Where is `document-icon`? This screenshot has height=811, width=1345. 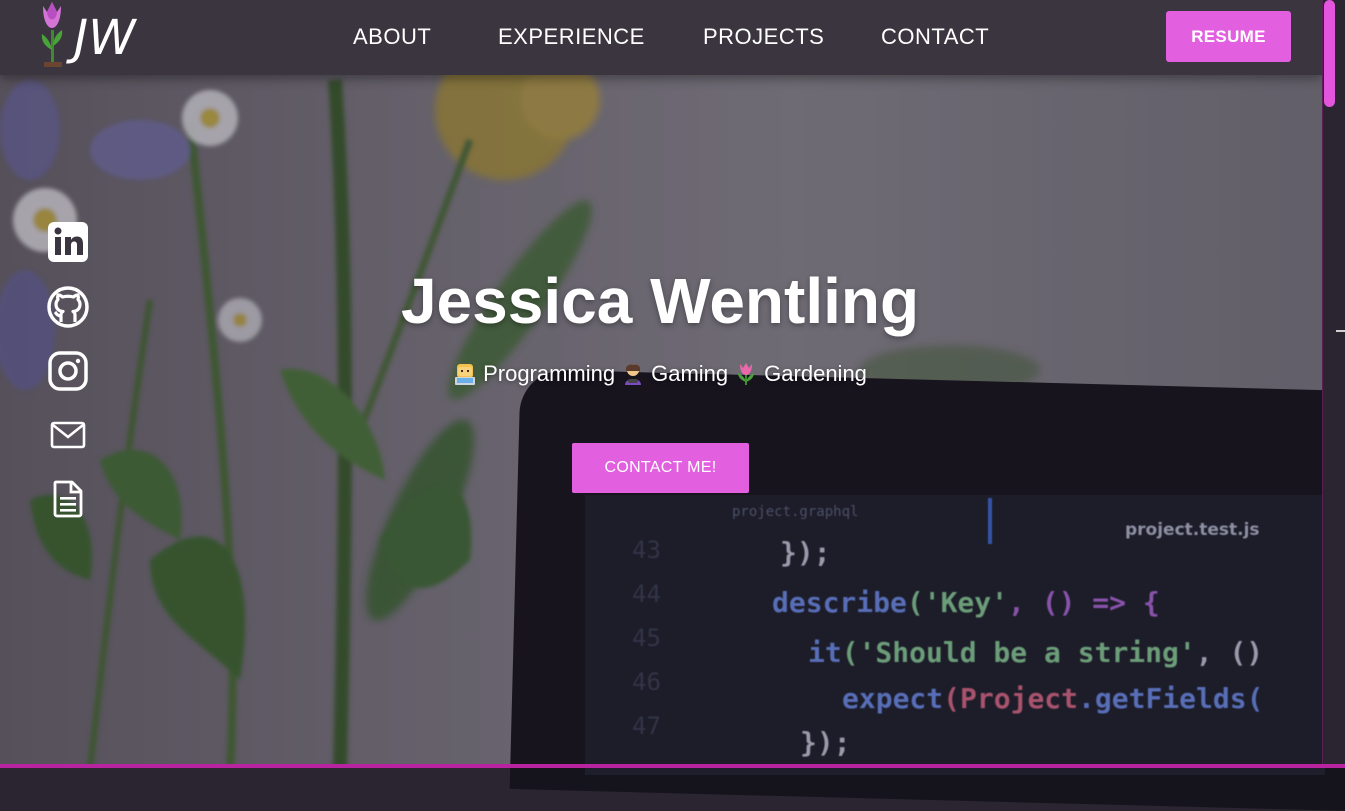 document-icon is located at coordinates (68, 499).